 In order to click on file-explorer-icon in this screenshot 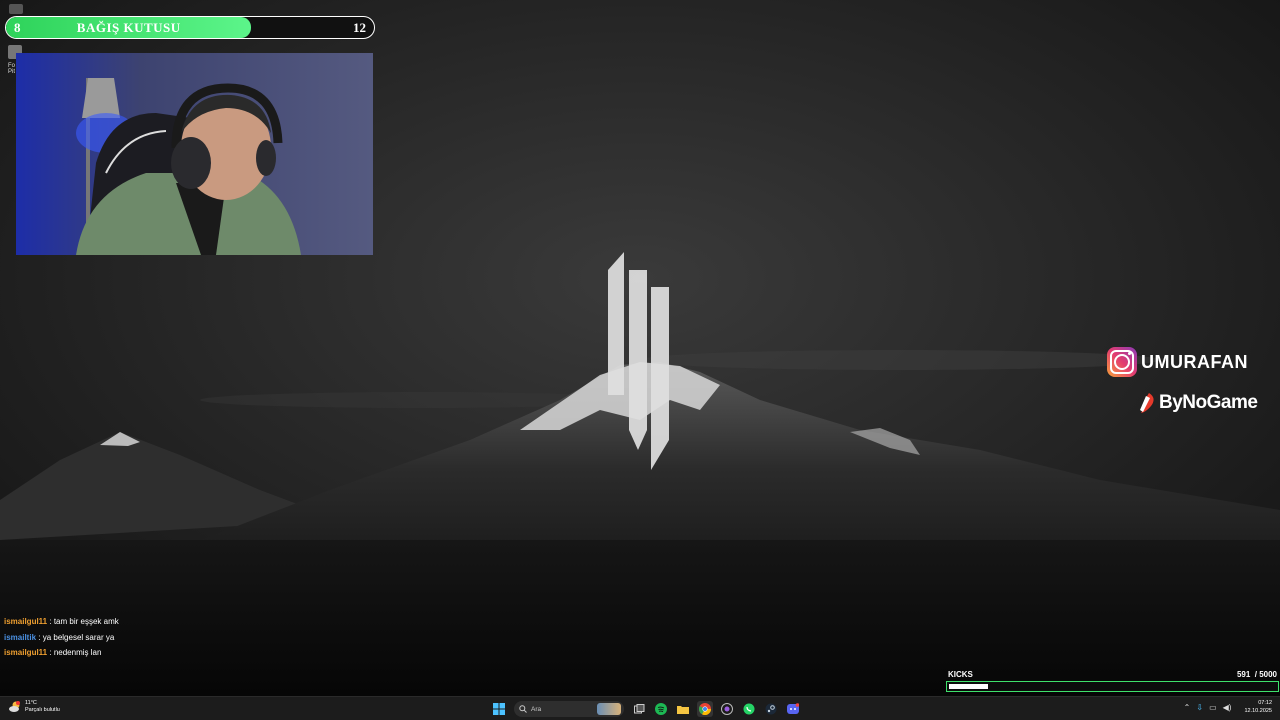, I will do `click(683, 709)`.